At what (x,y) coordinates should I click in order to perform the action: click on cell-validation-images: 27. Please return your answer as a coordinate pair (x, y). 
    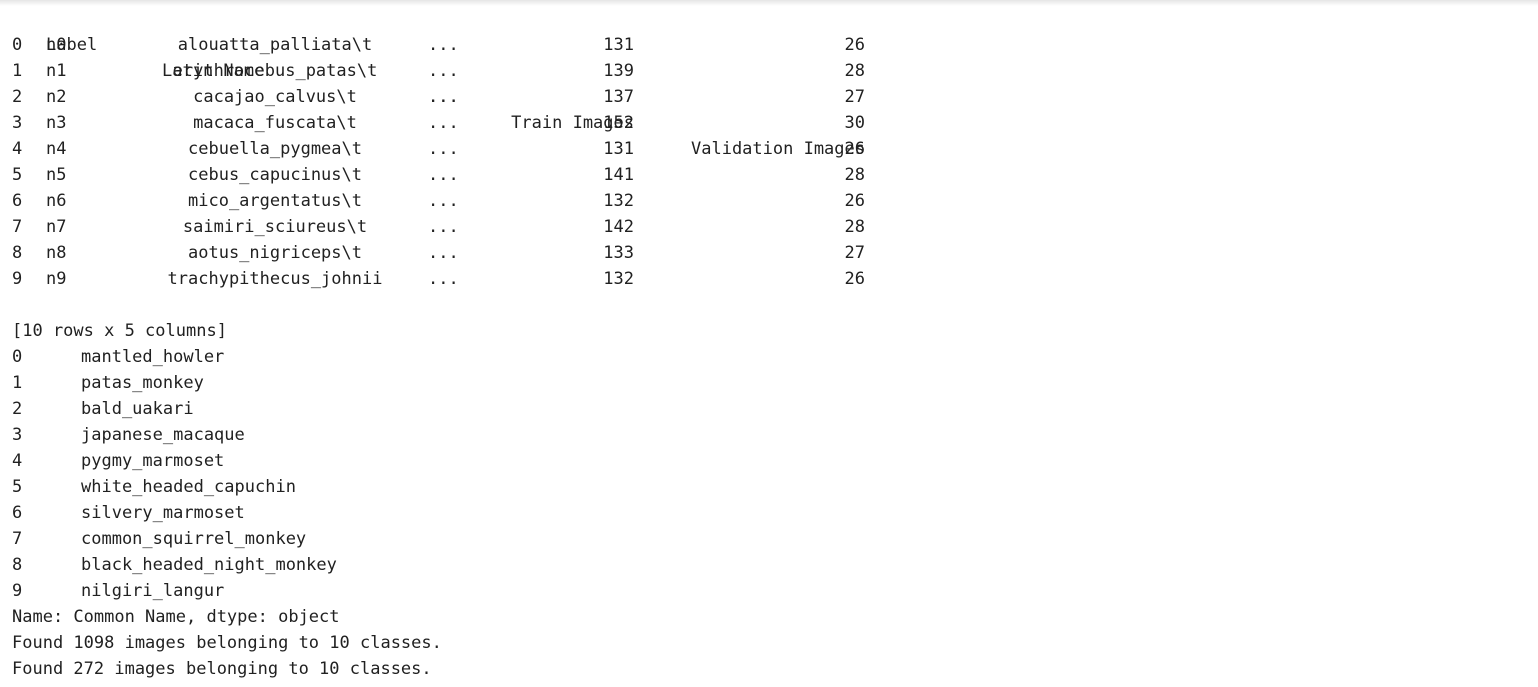
    Looking at the image, I should click on (854, 97).